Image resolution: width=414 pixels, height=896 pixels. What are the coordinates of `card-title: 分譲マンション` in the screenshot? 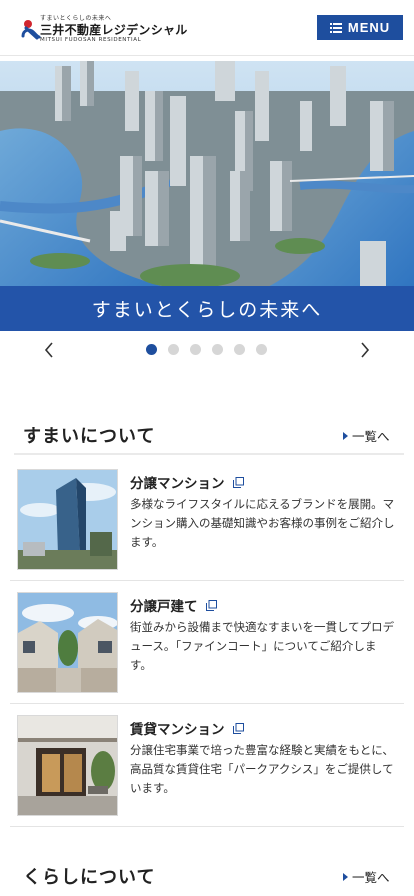 It's located at (187, 482).